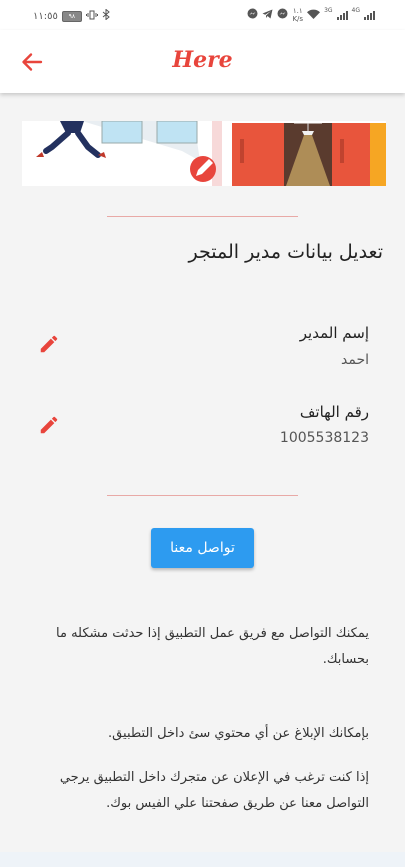 The height and width of the screenshot is (867, 405). I want to click on page-title: تعديل بيانات مدير المتجر, so click(285, 252).